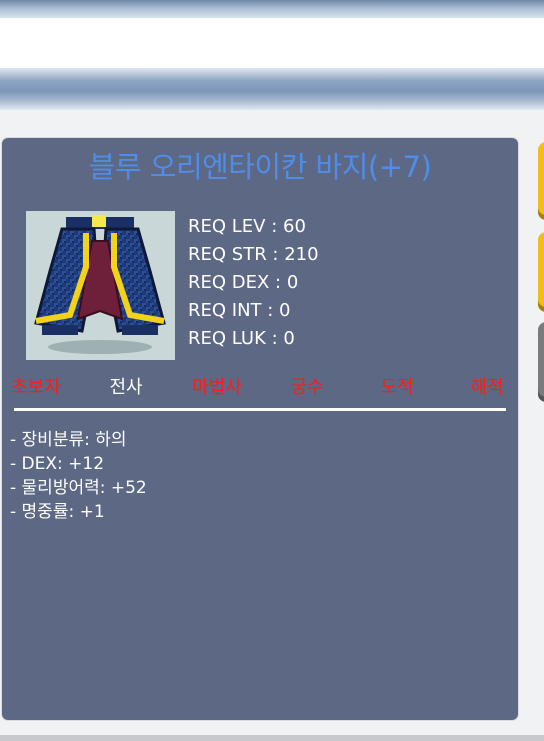  I want to click on divider-line, so click(260, 409).